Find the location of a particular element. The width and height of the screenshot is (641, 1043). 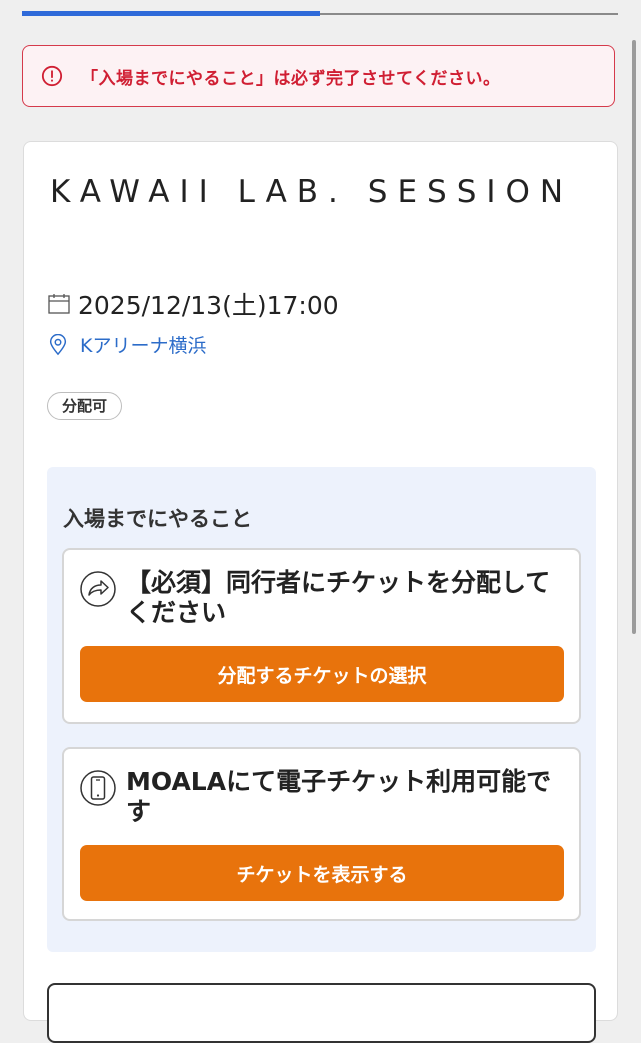

smartphone-icon is located at coordinates (98, 788).